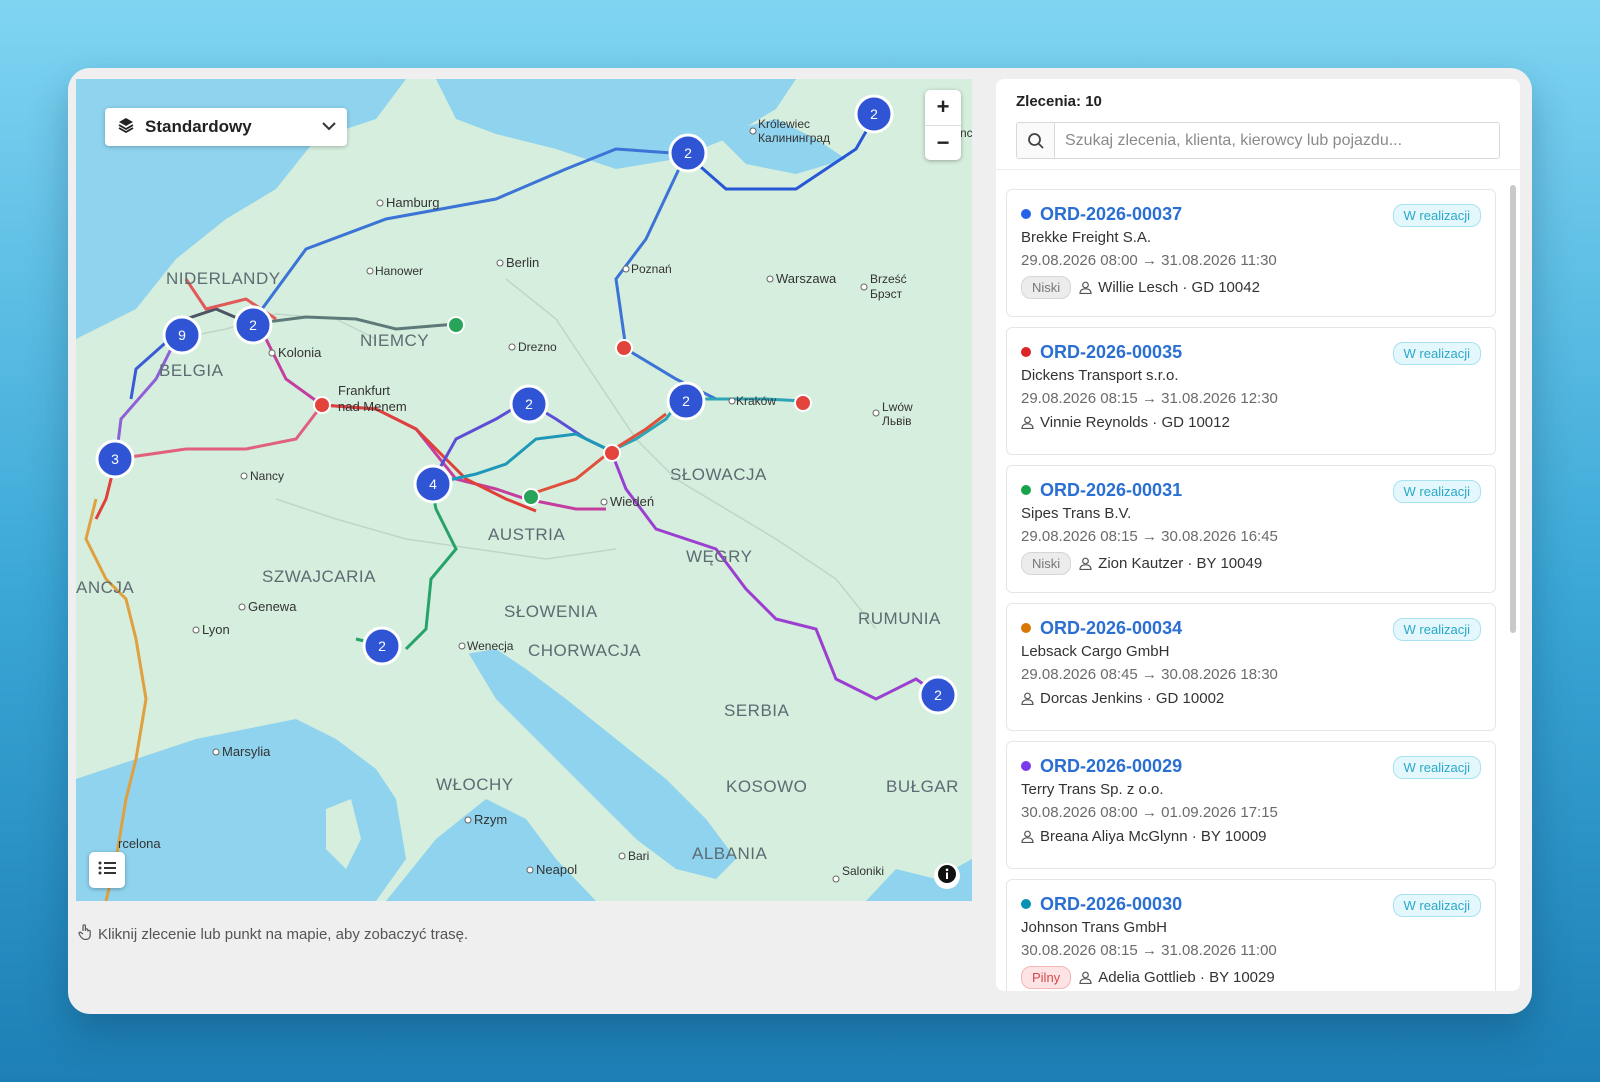 This screenshot has height=1082, width=1600. Describe the element at coordinates (897, 421) in the screenshot. I see `city-label: Львів` at that location.